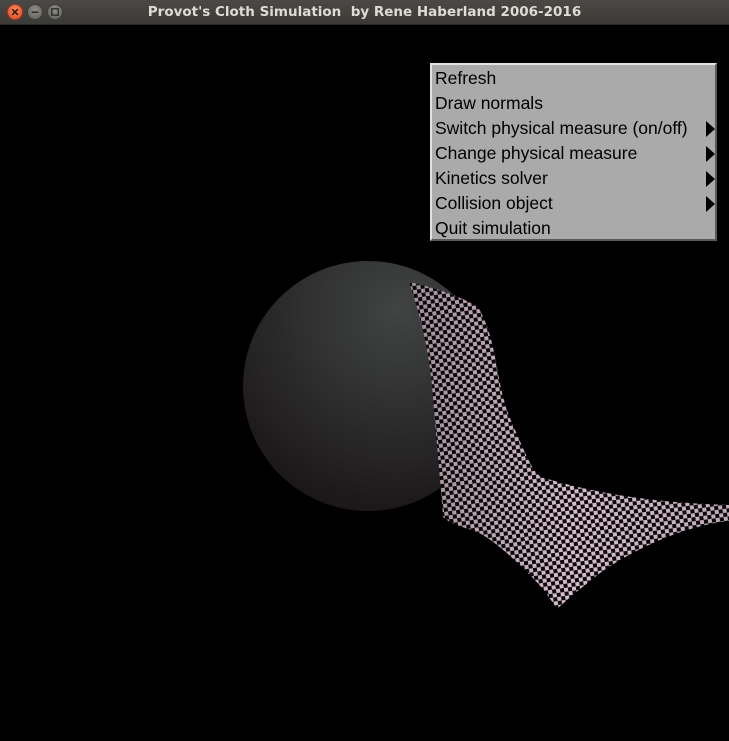 The height and width of the screenshot is (741, 729). What do you see at coordinates (489, 103) in the screenshot?
I see `menu-item-label: Draw normals` at bounding box center [489, 103].